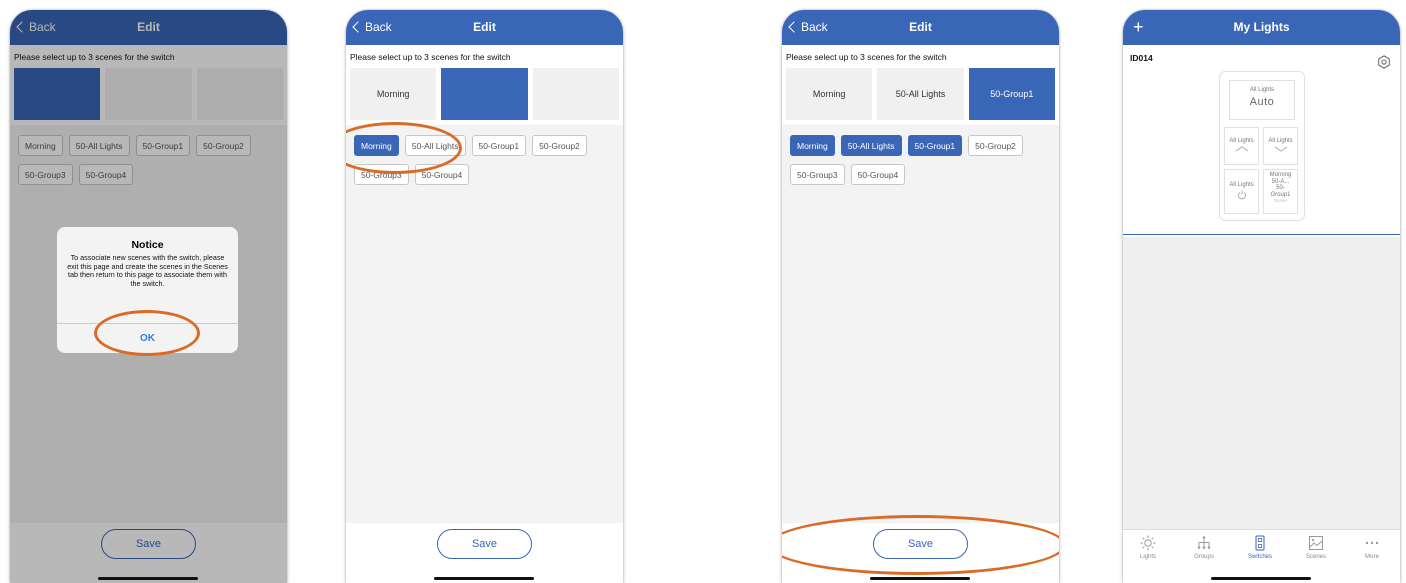 This screenshot has height=583, width=1406. What do you see at coordinates (1204, 557) in the screenshot?
I see `tab-label: Groups` at bounding box center [1204, 557].